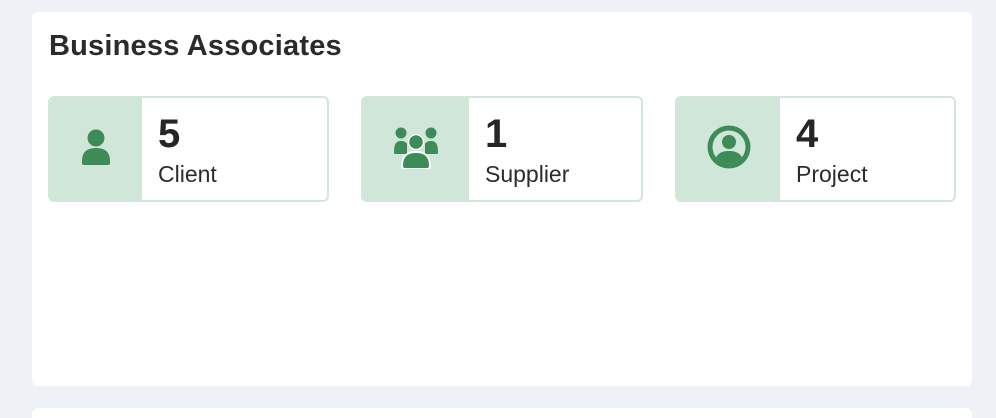  I want to click on project-icon-box, so click(728, 149).